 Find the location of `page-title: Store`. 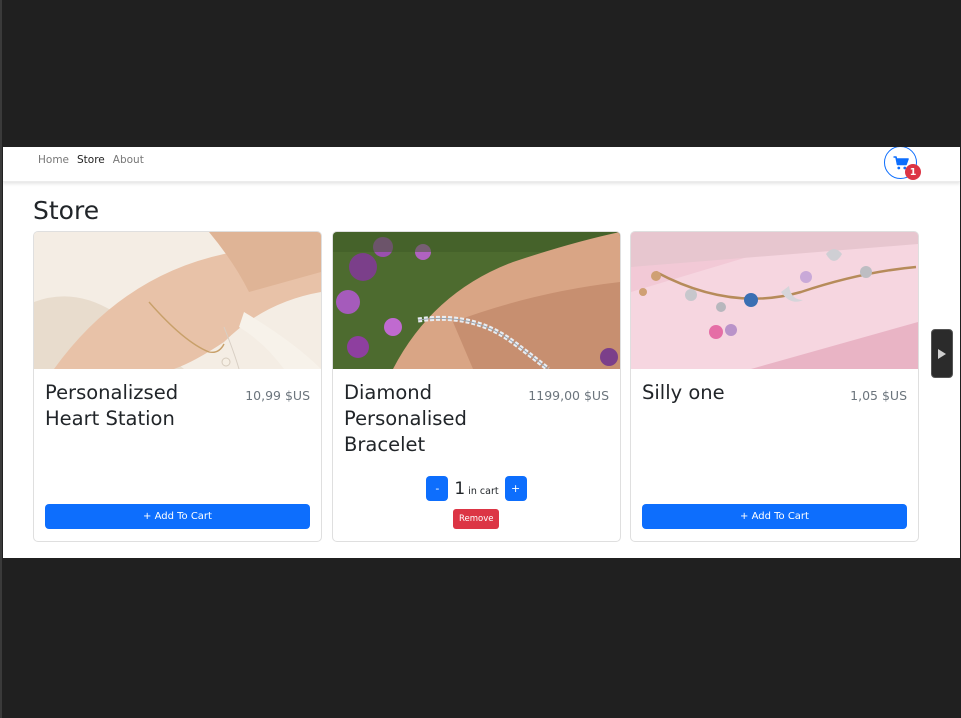

page-title: Store is located at coordinates (66, 210).